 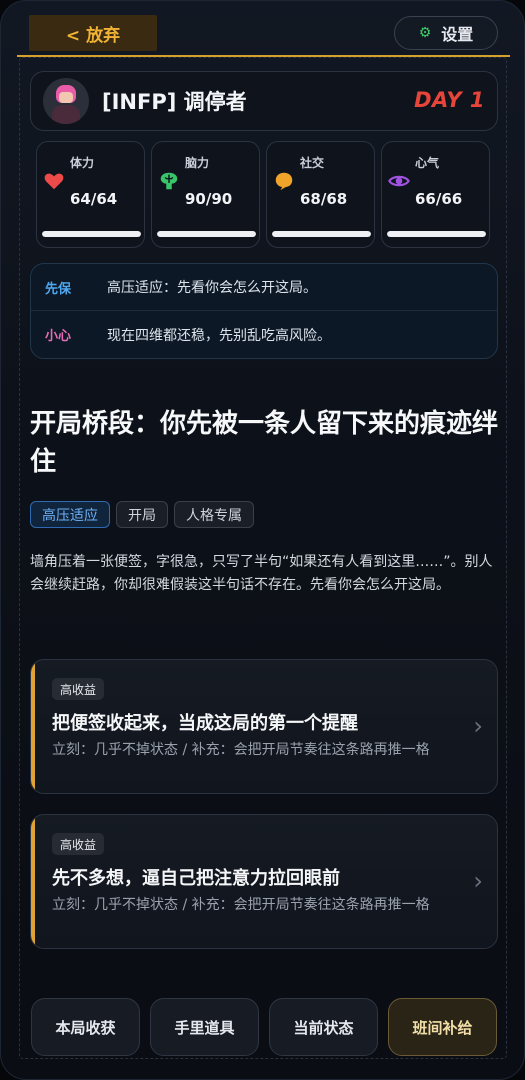 I want to click on hint-text: 现在四维都还稳，先别乱吃高风险。, so click(x=219, y=335).